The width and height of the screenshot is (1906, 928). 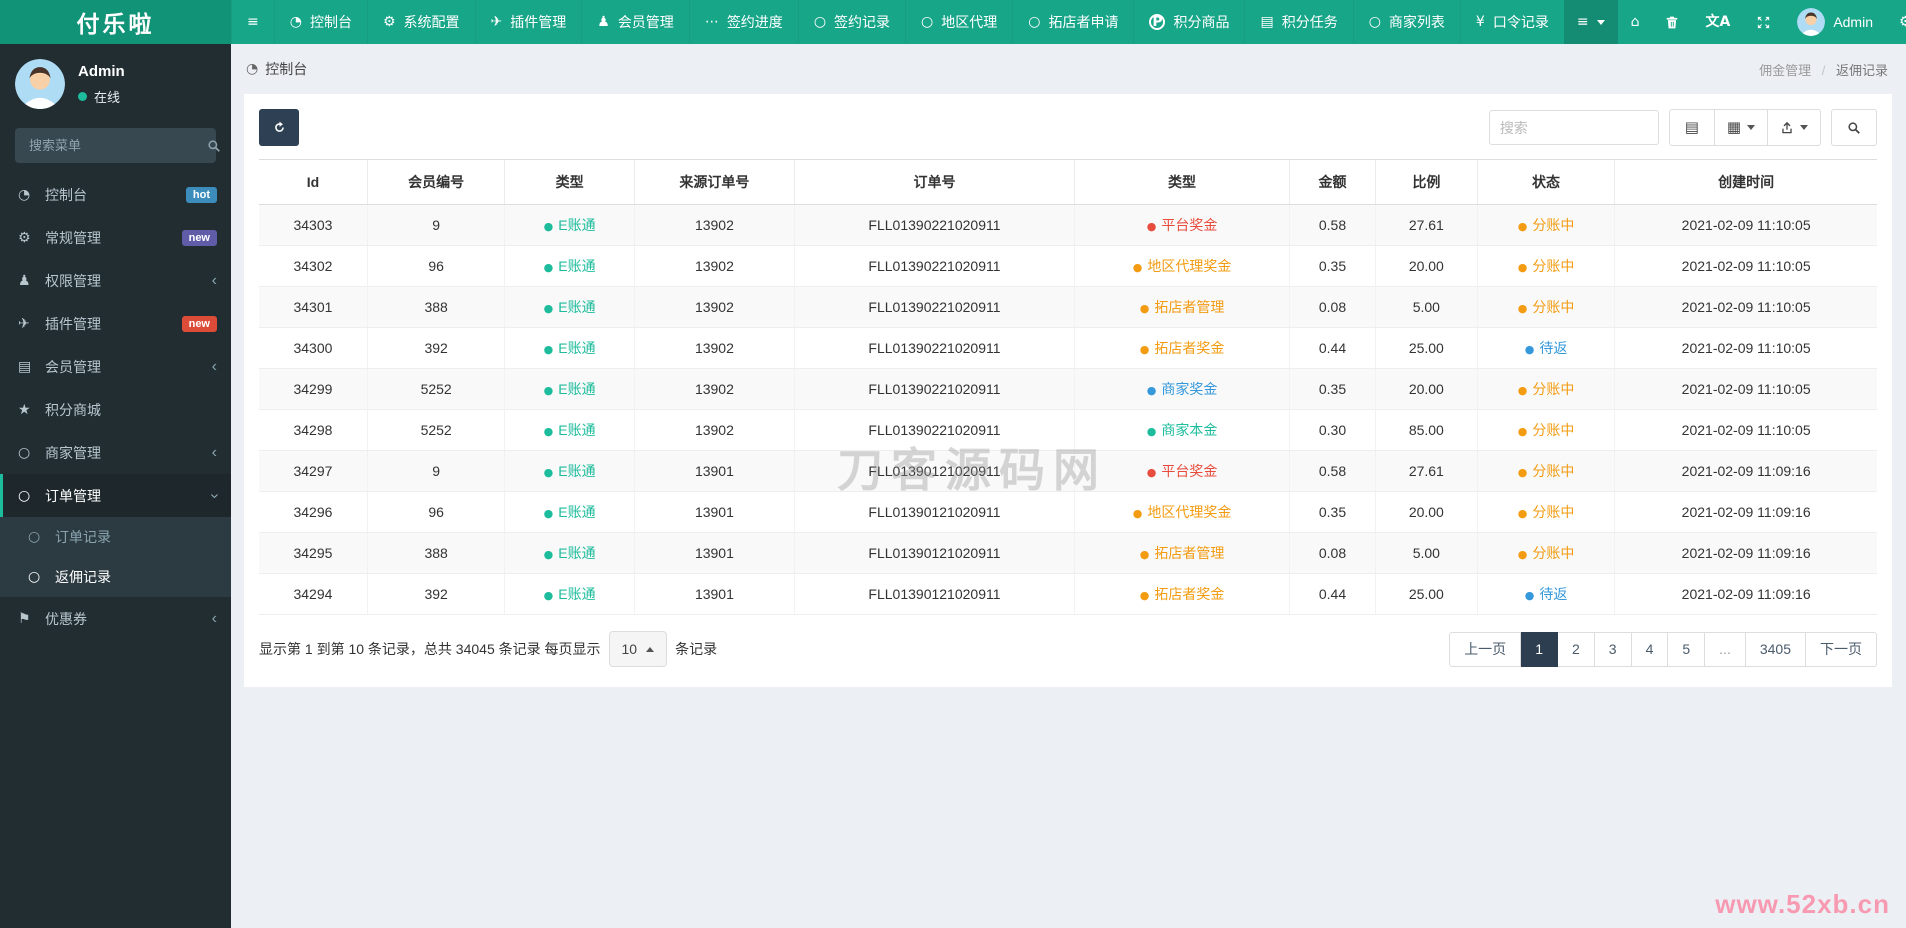 What do you see at coordinates (1687, 649) in the screenshot?
I see `page-5: 5` at bounding box center [1687, 649].